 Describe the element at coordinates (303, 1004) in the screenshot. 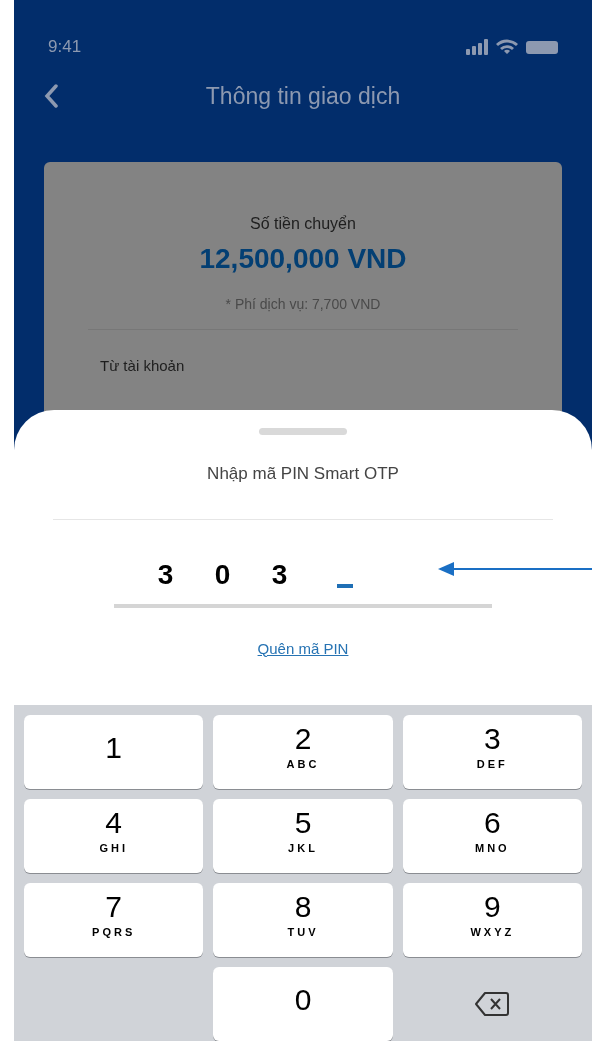

I see `keypad-key: 0` at that location.